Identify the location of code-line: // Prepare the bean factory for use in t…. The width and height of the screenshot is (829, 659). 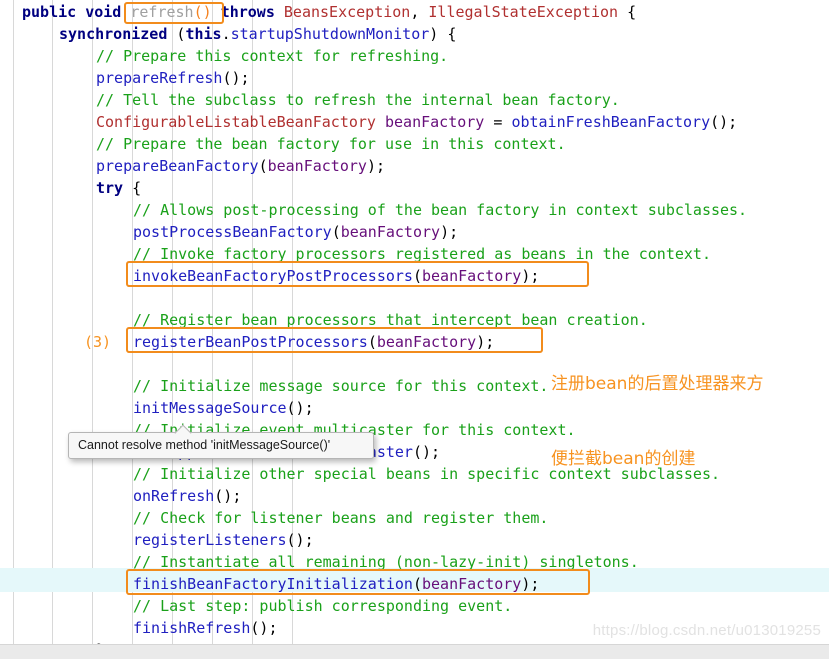
(414, 144).